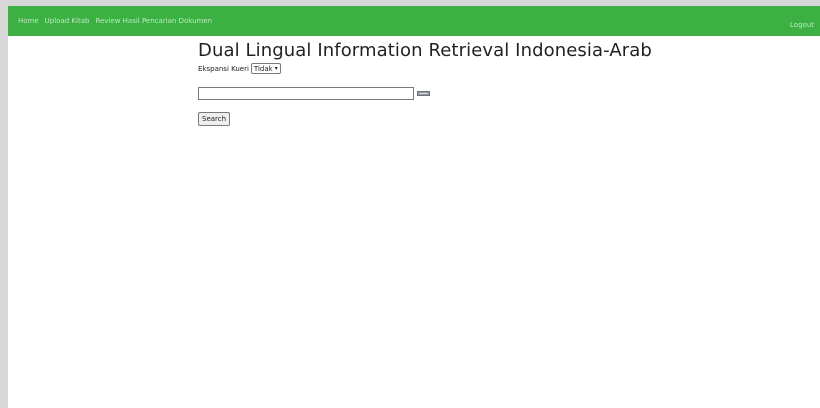  What do you see at coordinates (223, 68) in the screenshot?
I see `query-expansion-label: Ekspansi Kueri` at bounding box center [223, 68].